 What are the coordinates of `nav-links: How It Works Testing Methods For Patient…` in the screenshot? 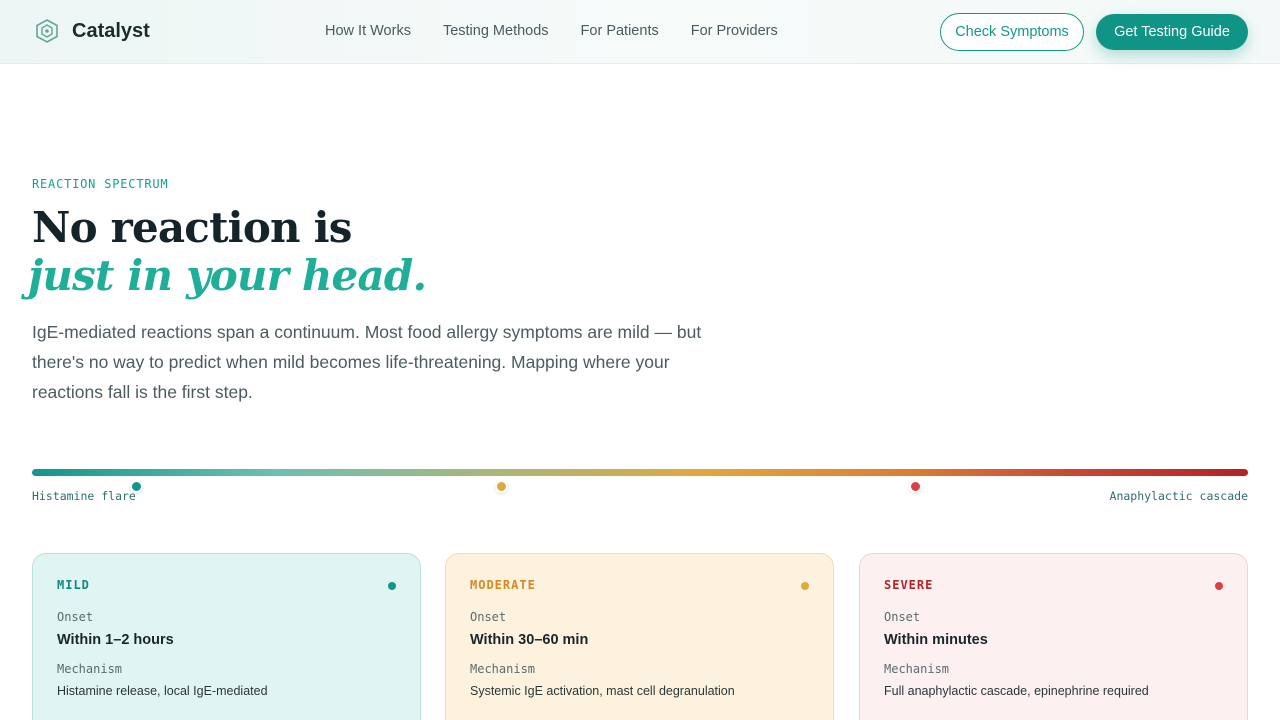 It's located at (567, 31).